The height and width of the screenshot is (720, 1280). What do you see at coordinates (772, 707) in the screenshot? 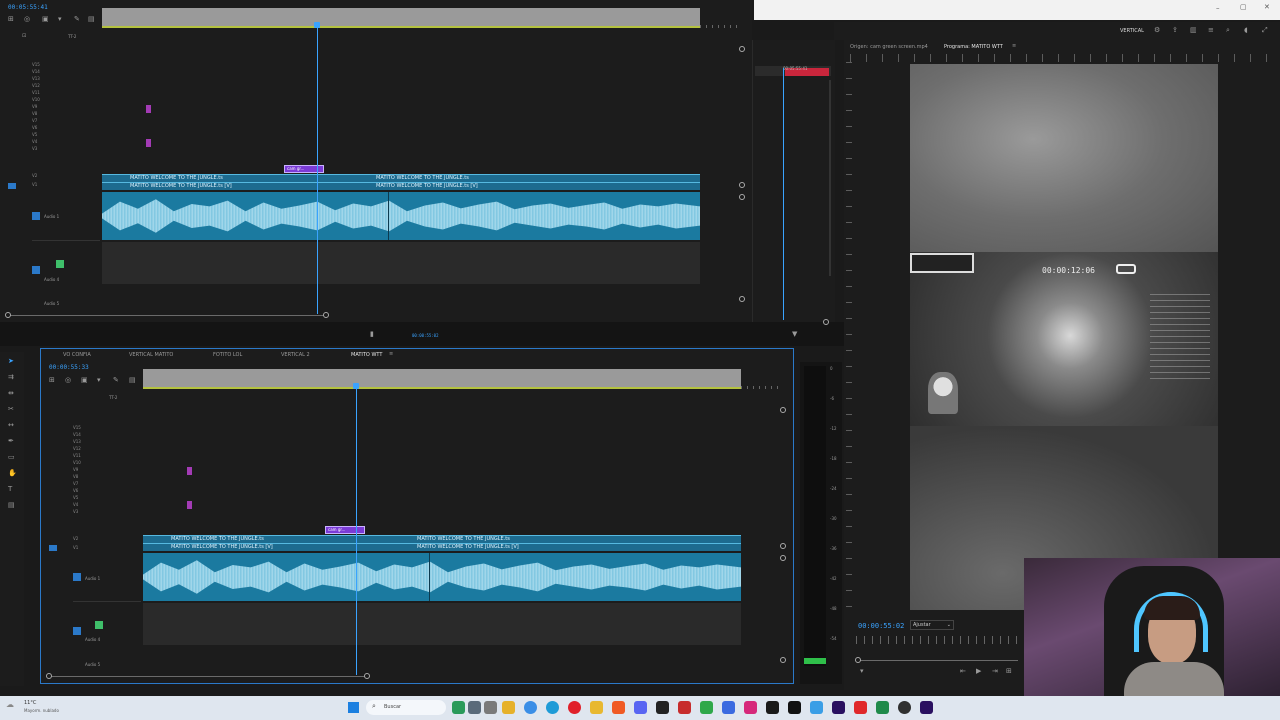
I see `taskbar-app-terminal-icon` at bounding box center [772, 707].